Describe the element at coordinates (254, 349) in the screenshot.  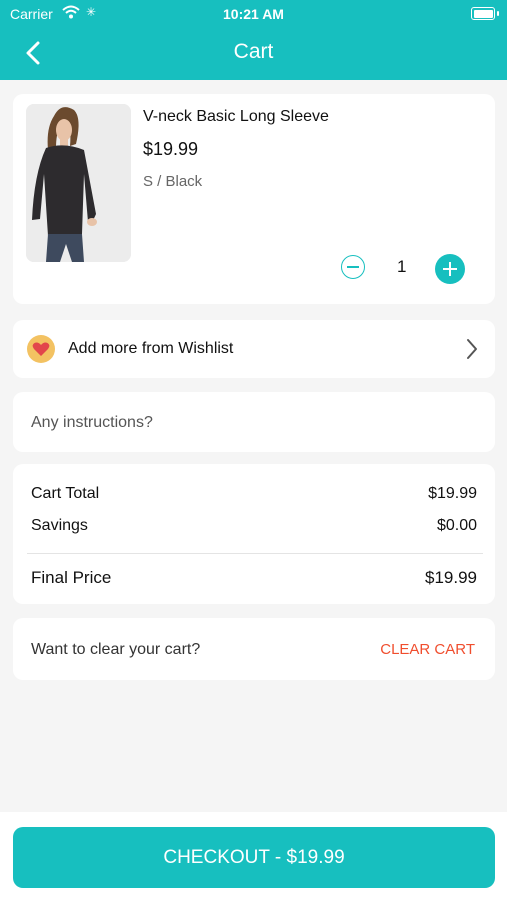
I see `add-from-wishlist-row: Add more from Wishlist` at that location.